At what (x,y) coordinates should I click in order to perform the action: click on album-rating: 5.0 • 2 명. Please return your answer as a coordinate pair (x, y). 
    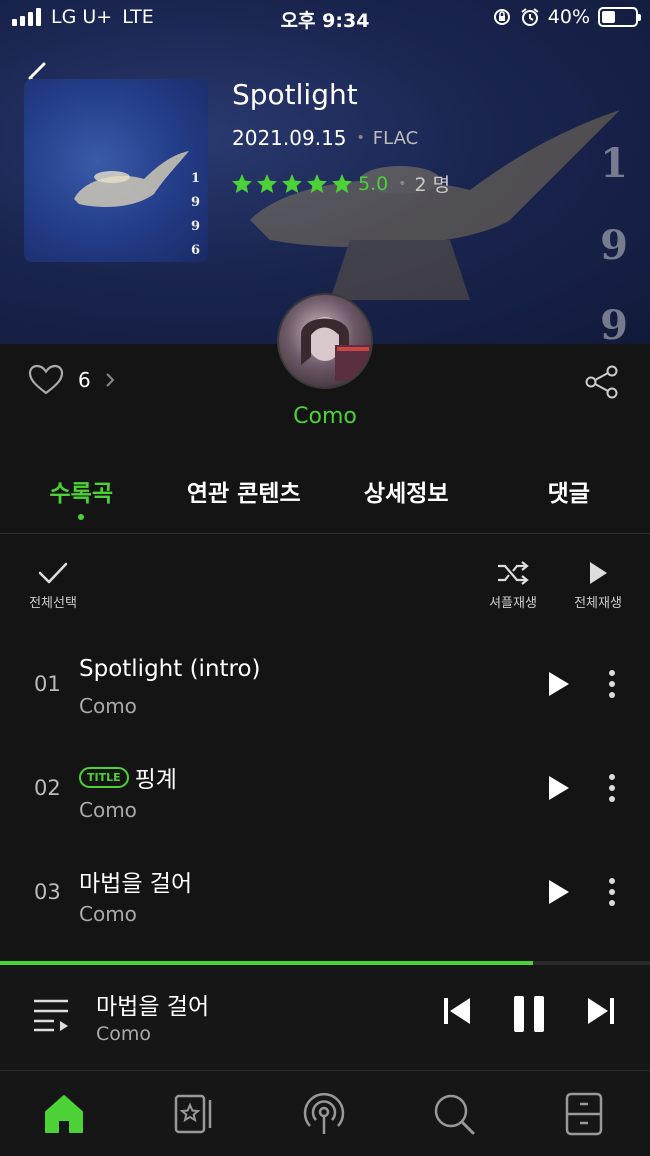
    Looking at the image, I should click on (340, 183).